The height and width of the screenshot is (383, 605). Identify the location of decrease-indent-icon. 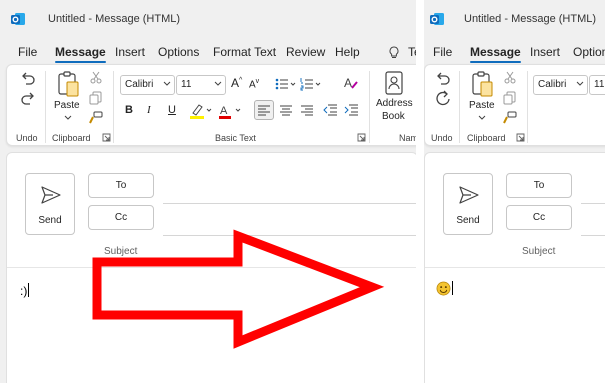
(330, 110).